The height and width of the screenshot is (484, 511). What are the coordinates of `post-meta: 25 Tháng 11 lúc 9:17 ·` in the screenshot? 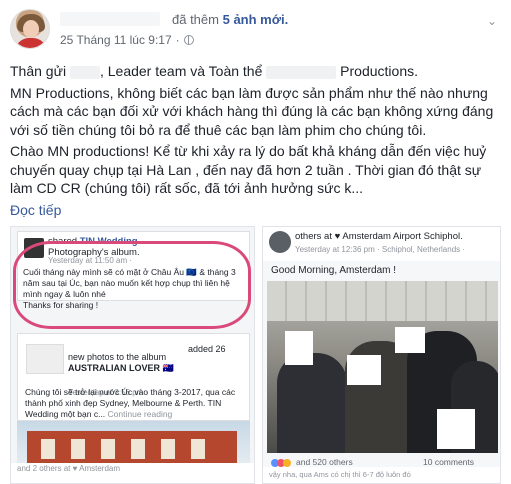 It's located at (127, 40).